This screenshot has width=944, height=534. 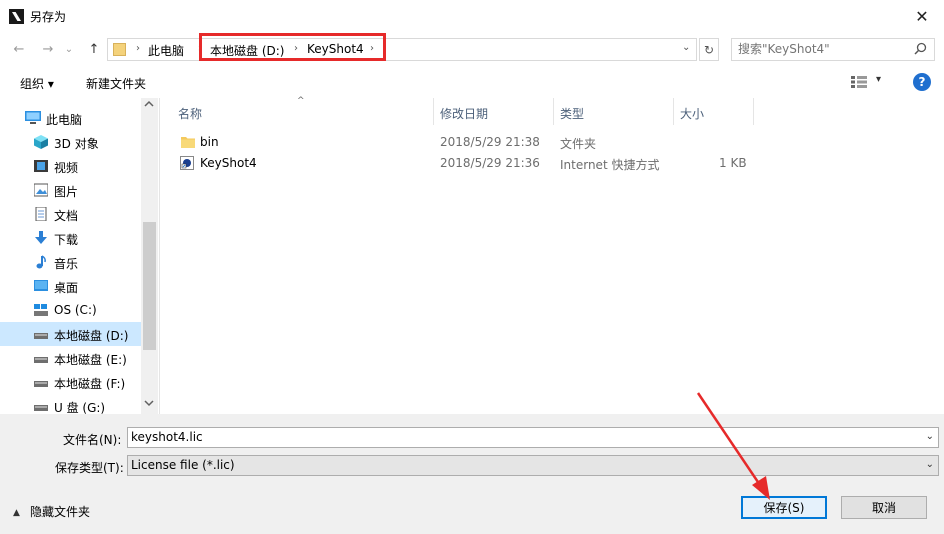 I want to click on sidebar-item-drive-f: 本地磁盘 (F:), so click(x=70, y=382).